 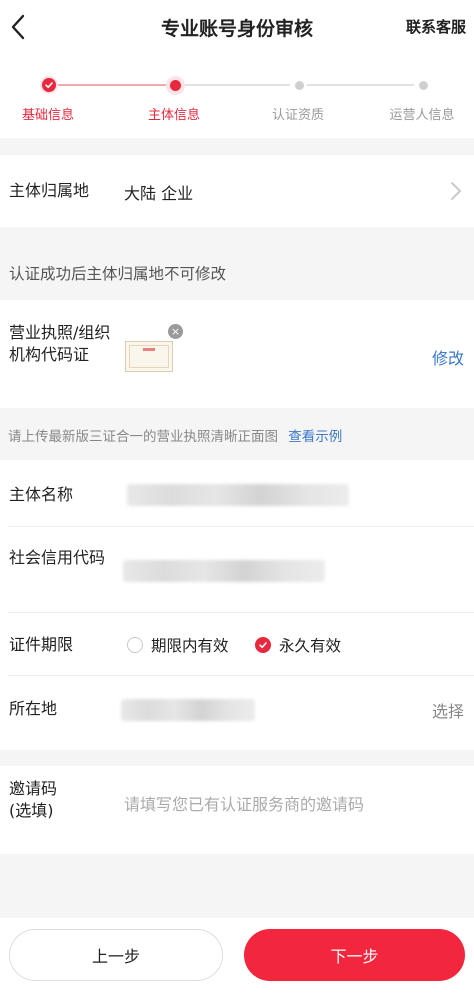 I want to click on radio-permanent-validity, so click(x=263, y=645).